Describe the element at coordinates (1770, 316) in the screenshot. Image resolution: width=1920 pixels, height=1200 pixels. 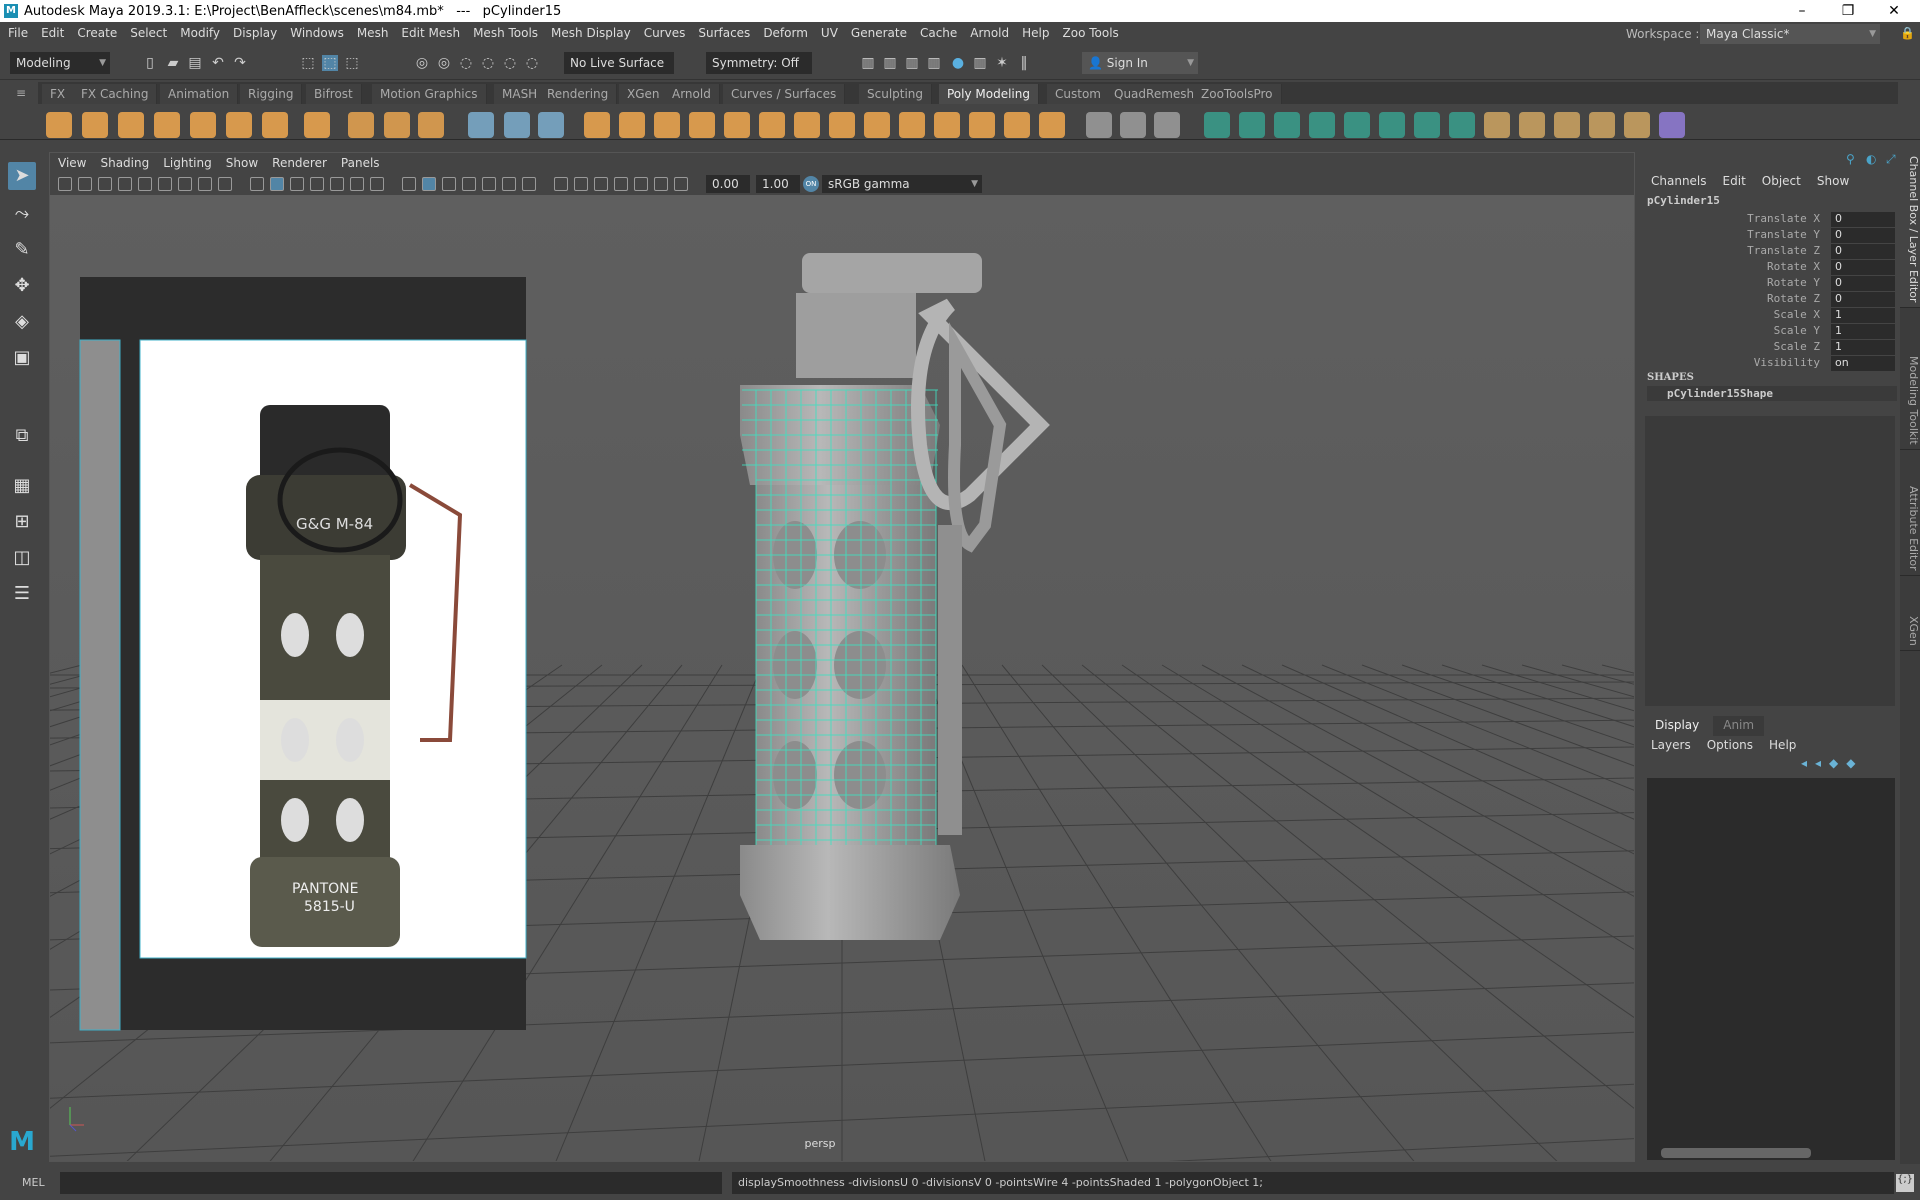
I see `attribute-row: Scale X 1` at that location.